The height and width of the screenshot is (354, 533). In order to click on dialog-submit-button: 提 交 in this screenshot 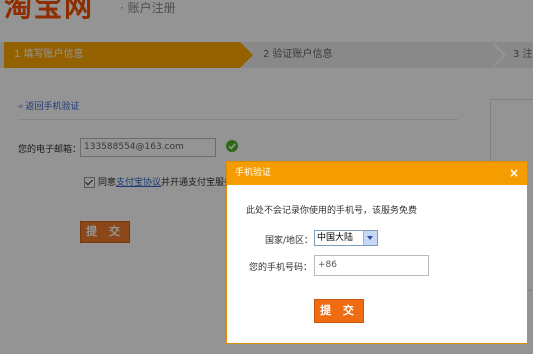, I will do `click(339, 311)`.